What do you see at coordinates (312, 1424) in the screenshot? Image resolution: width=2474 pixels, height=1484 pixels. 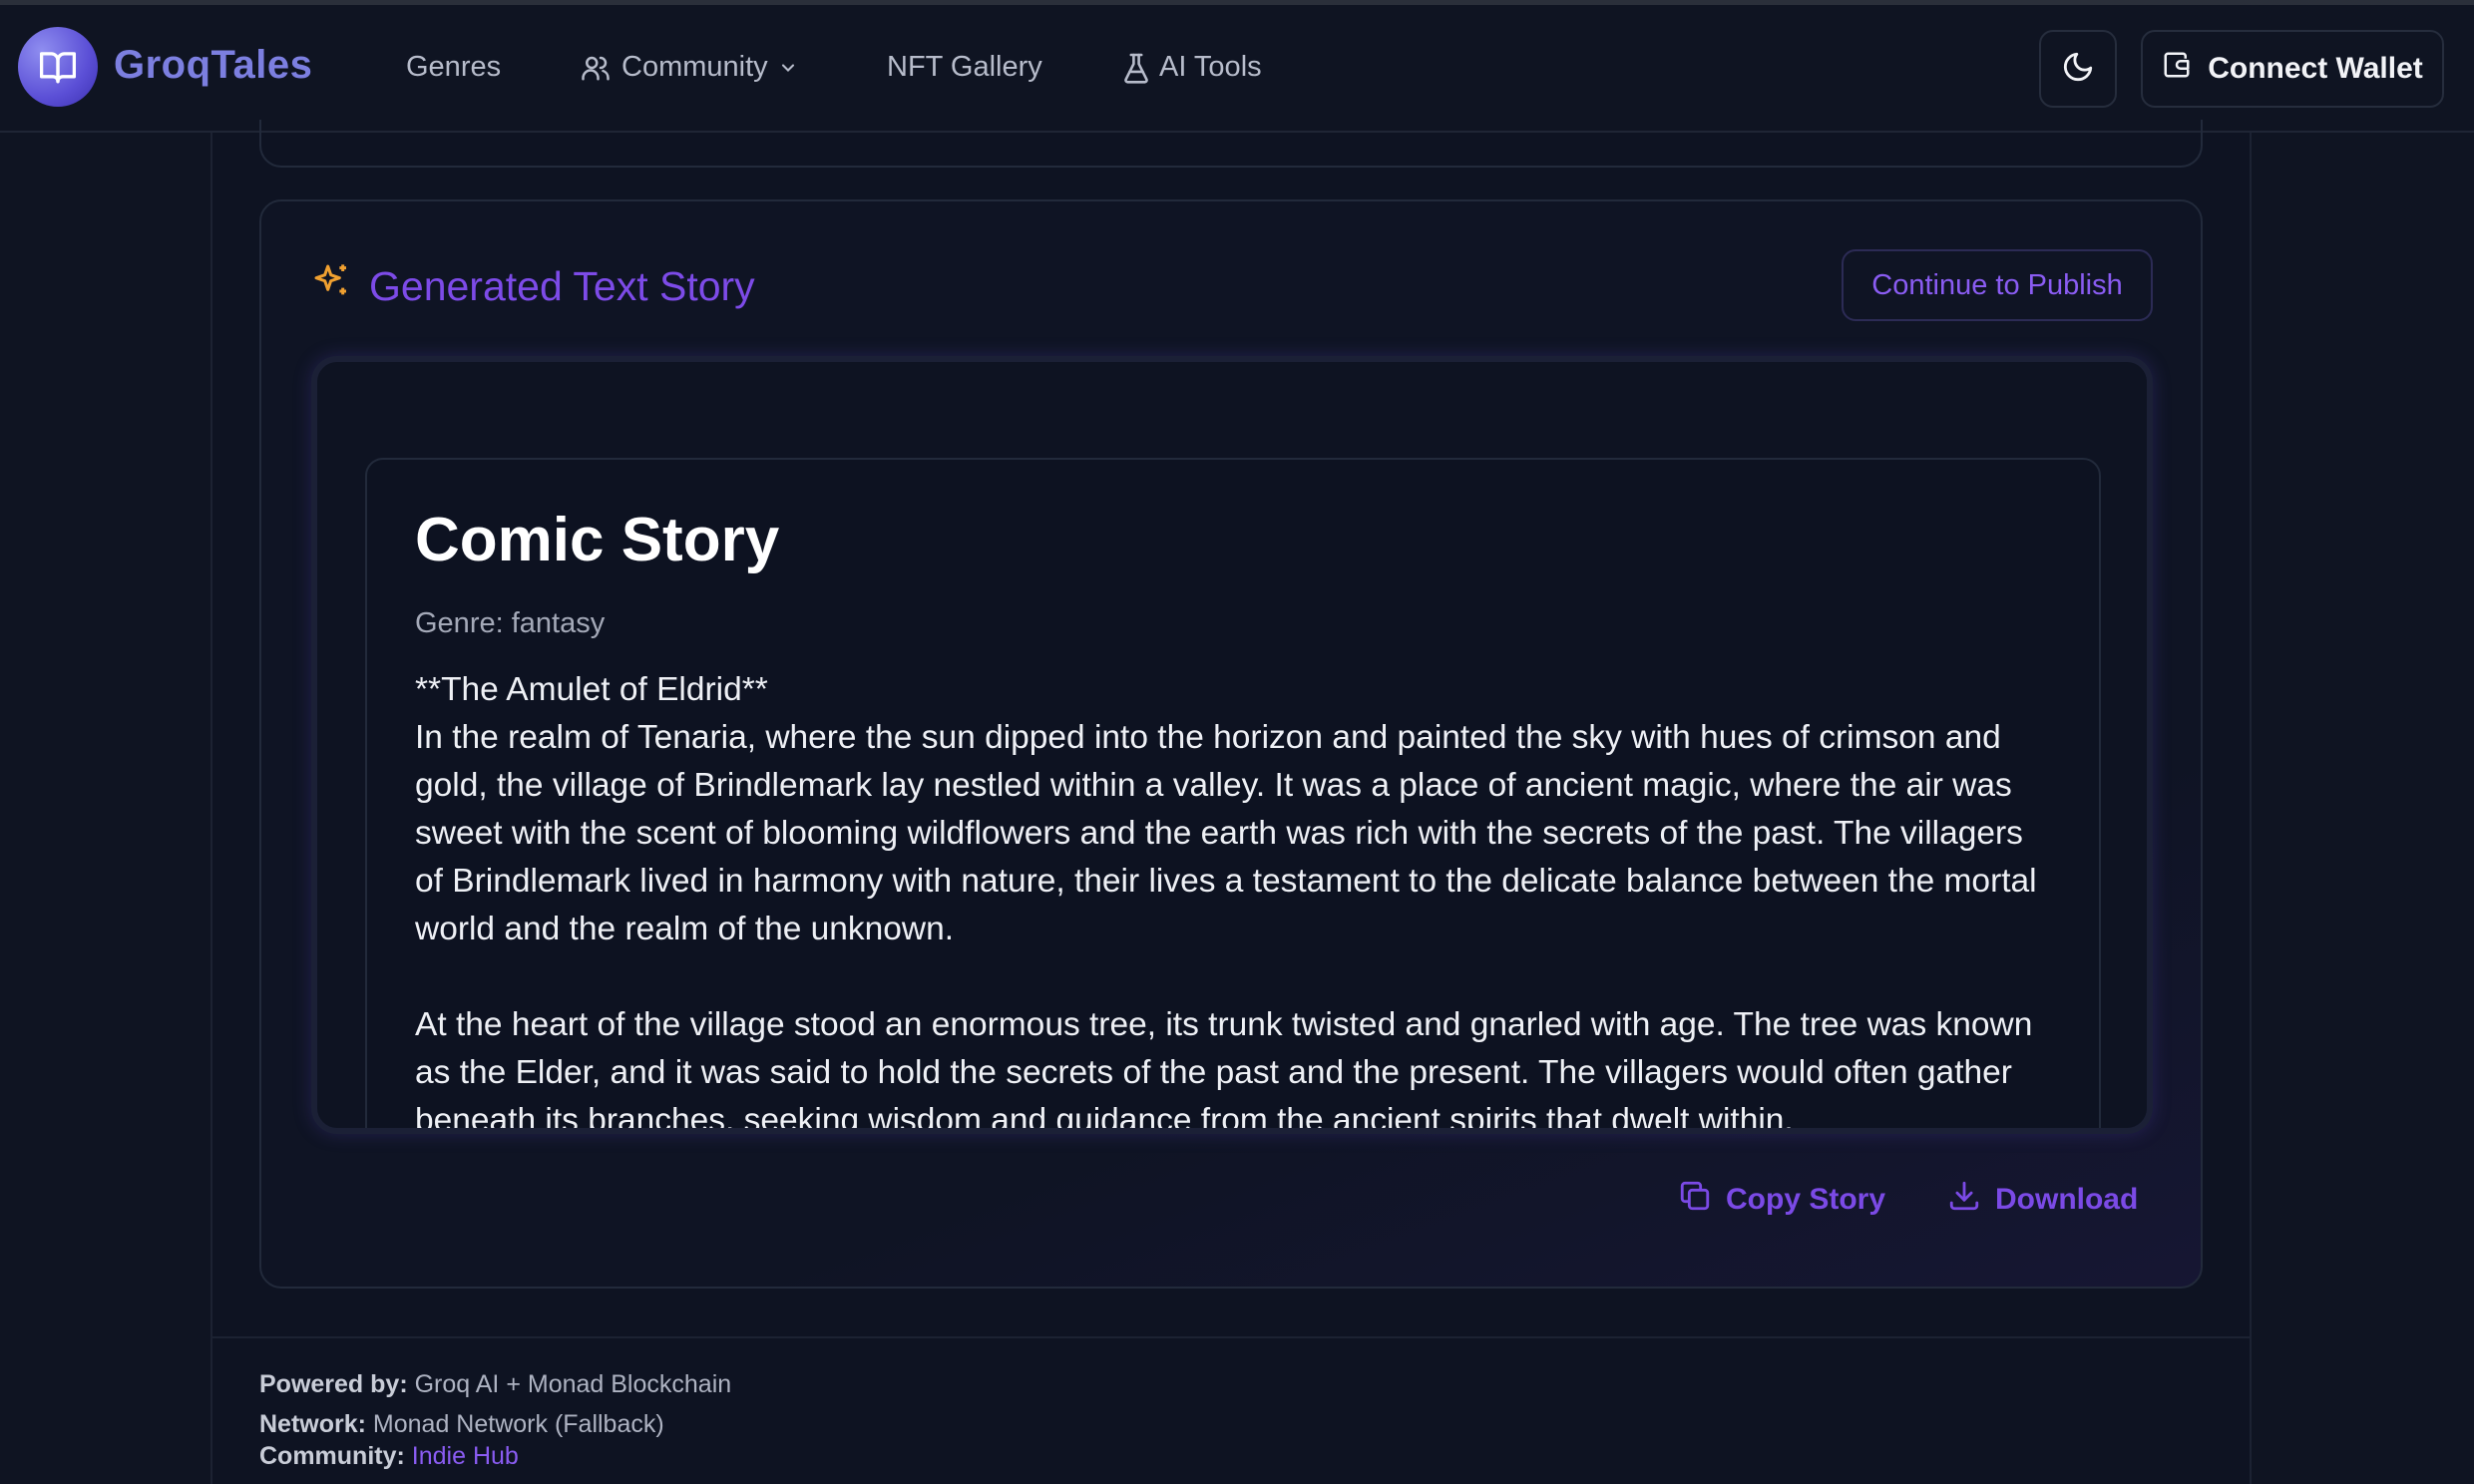 I see `footer-network-label: Network:` at bounding box center [312, 1424].